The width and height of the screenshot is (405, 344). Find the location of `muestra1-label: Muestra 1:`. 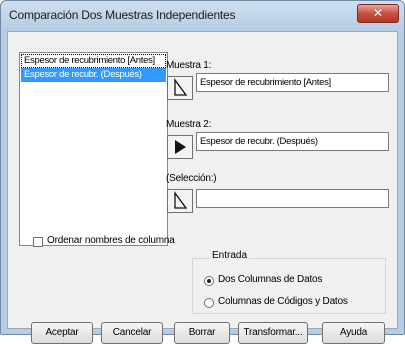

muestra1-label: Muestra 1: is located at coordinates (189, 65).